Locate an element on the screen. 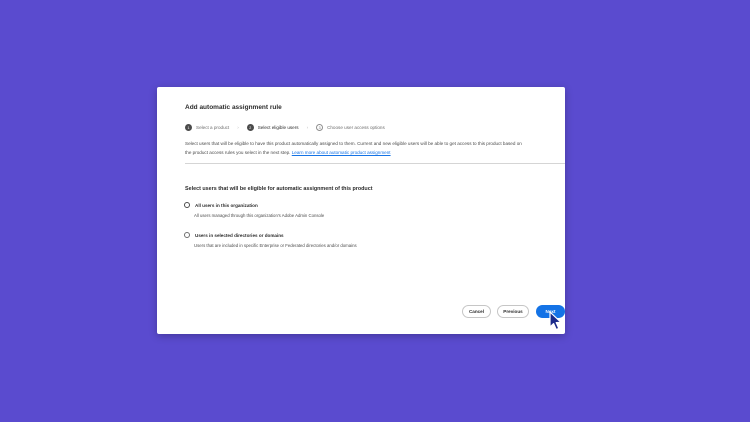 The image size is (750, 422). option-selected-directories-row: Users in selected directories or domains is located at coordinates (270, 235).